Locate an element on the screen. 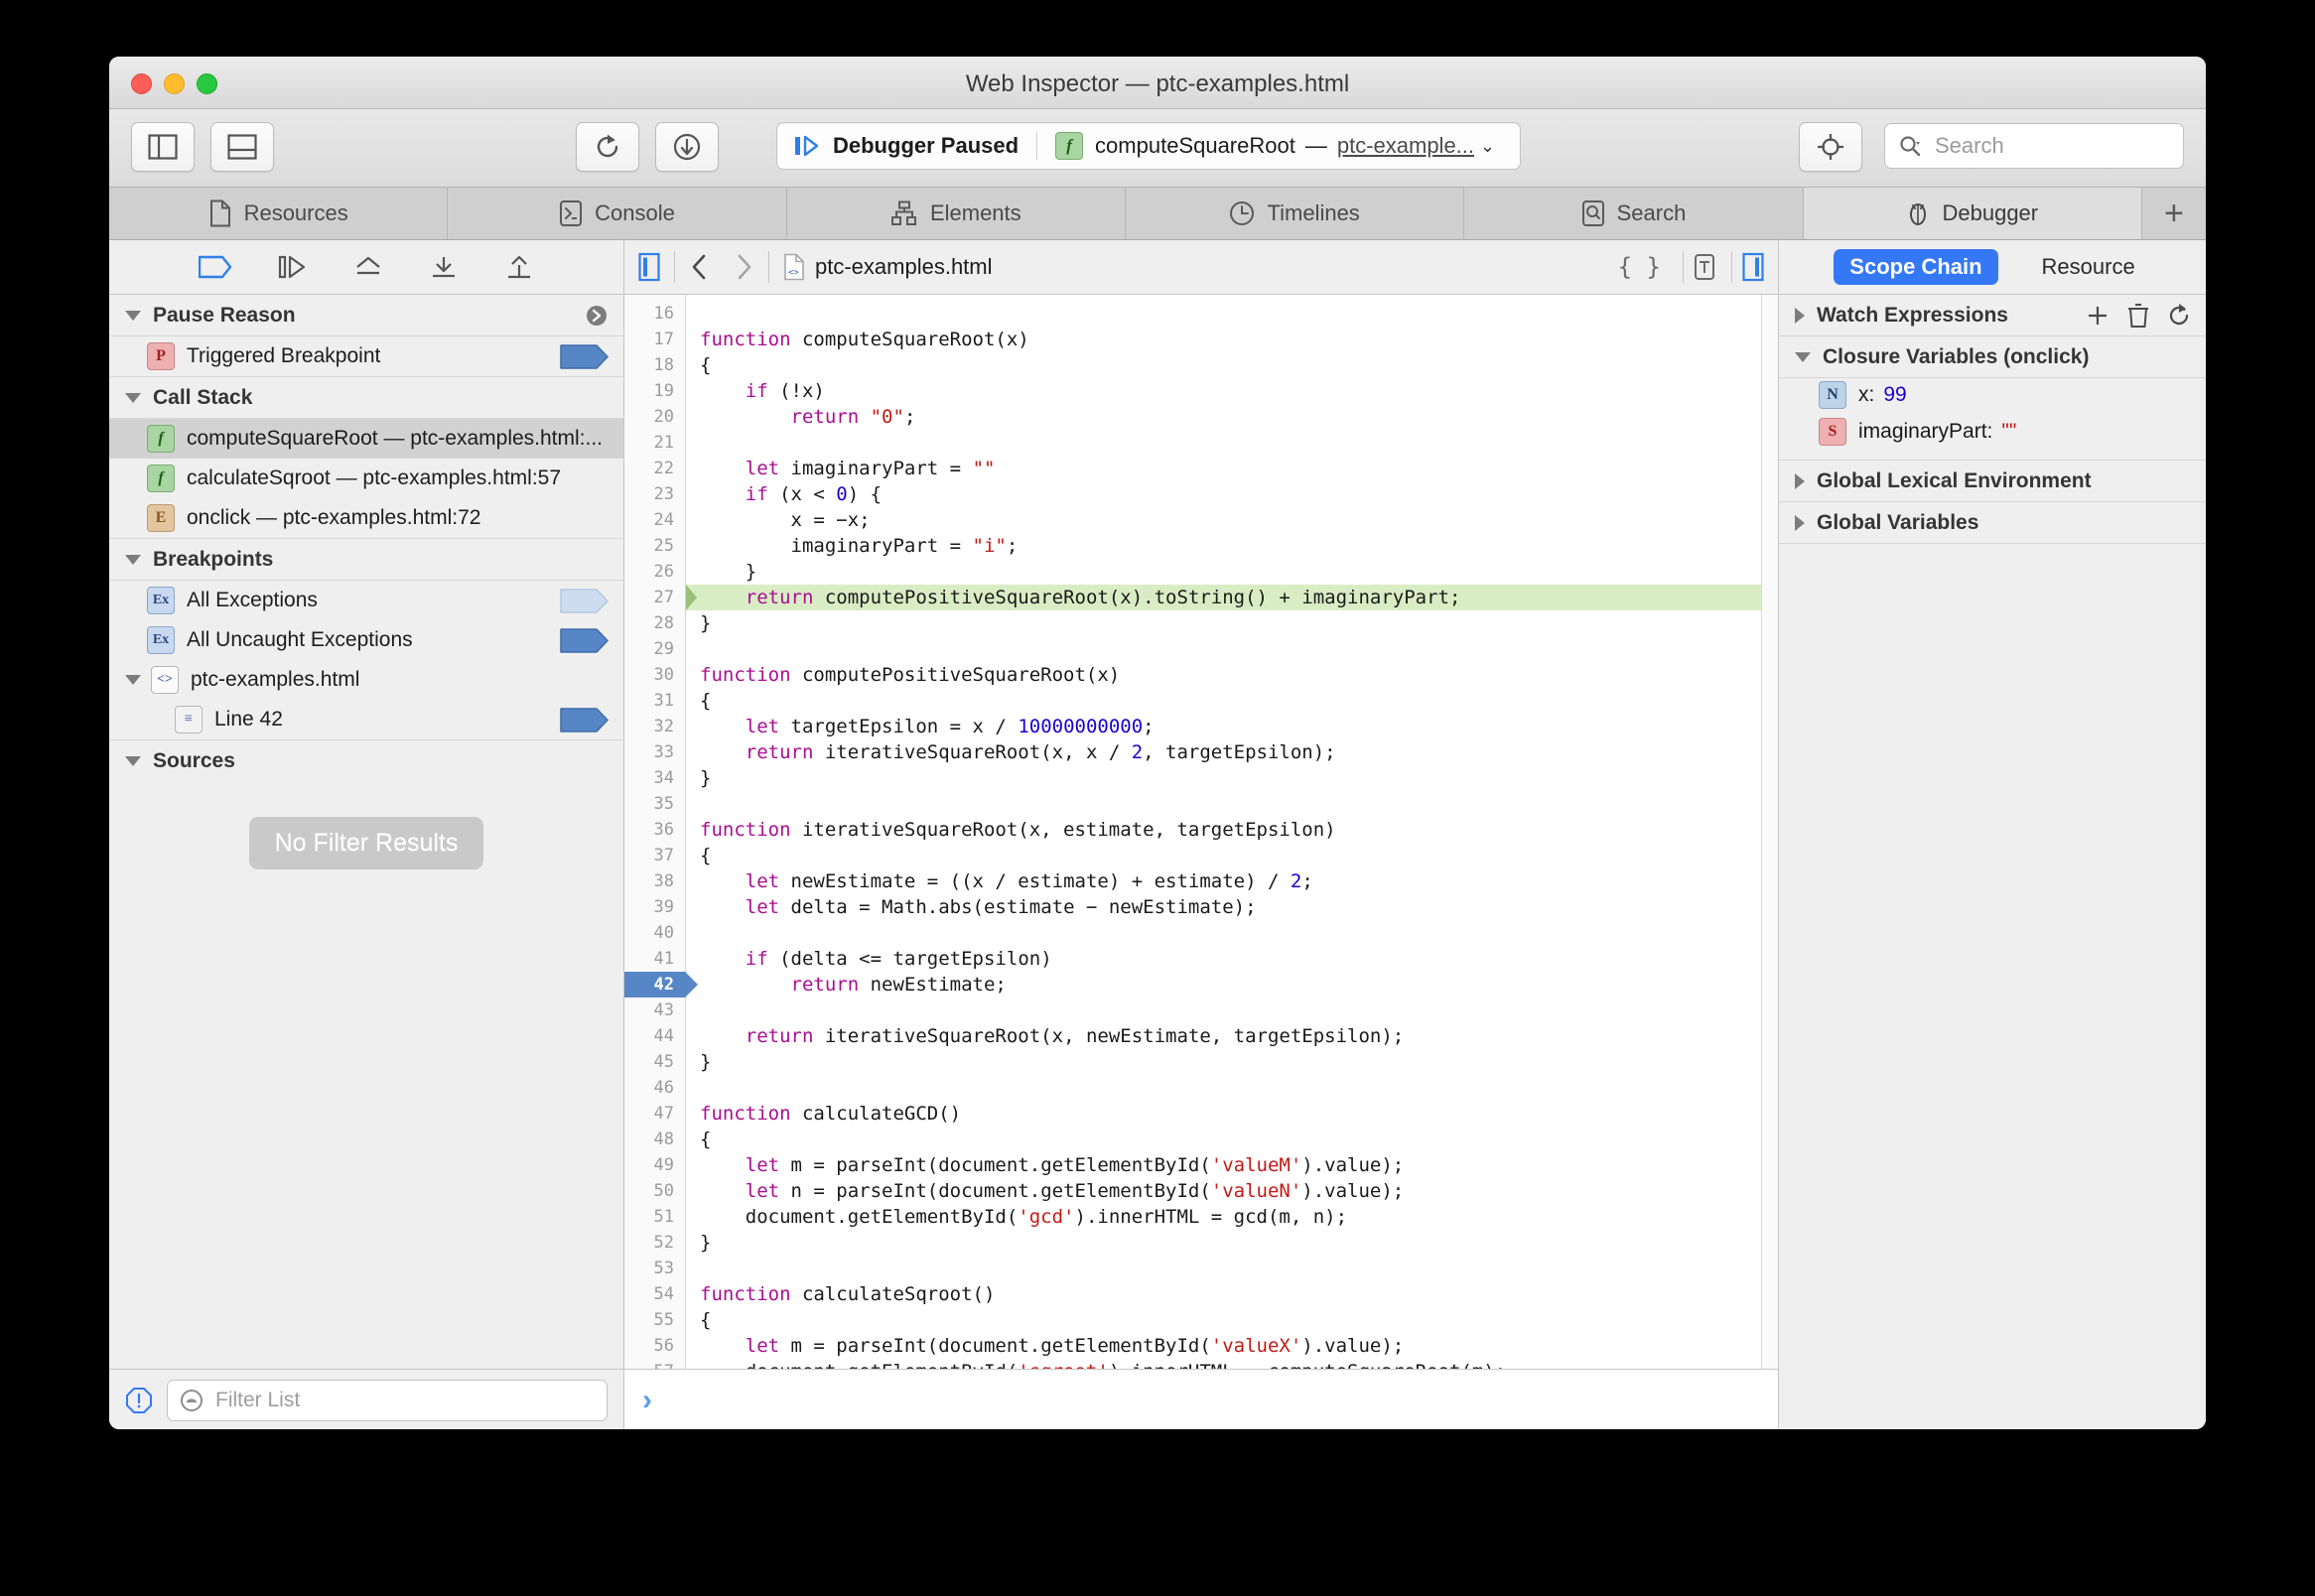 This screenshot has height=1596, width=2315. section-header-global-lexical-environment: Global Lexical Environment is located at coordinates (1992, 481).